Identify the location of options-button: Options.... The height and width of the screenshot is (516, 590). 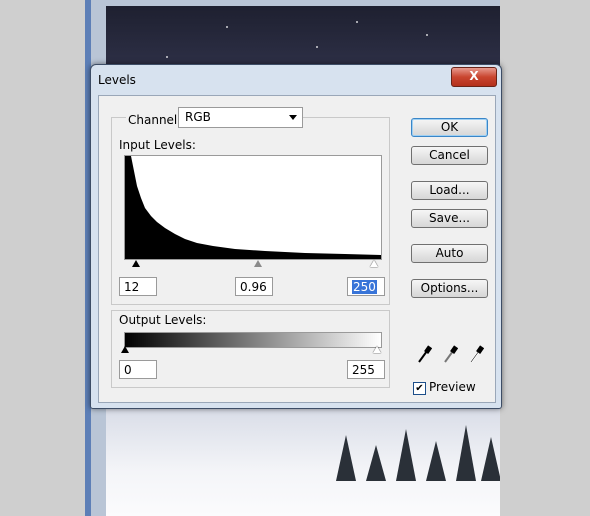
(449, 288).